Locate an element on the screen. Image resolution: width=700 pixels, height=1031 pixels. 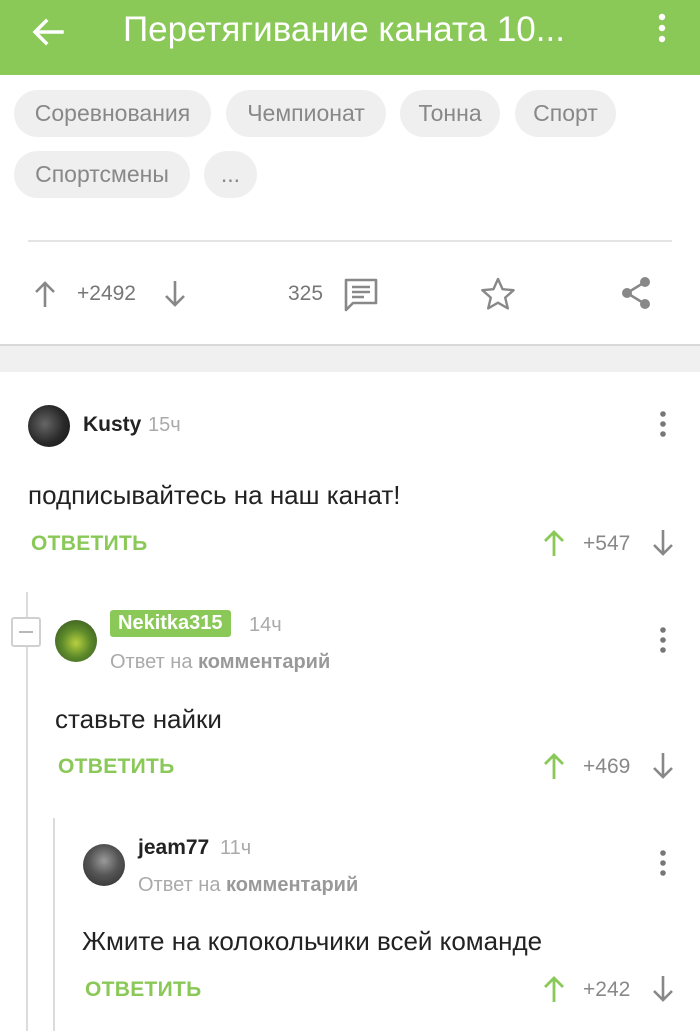
collapse-icon is located at coordinates (26, 632).